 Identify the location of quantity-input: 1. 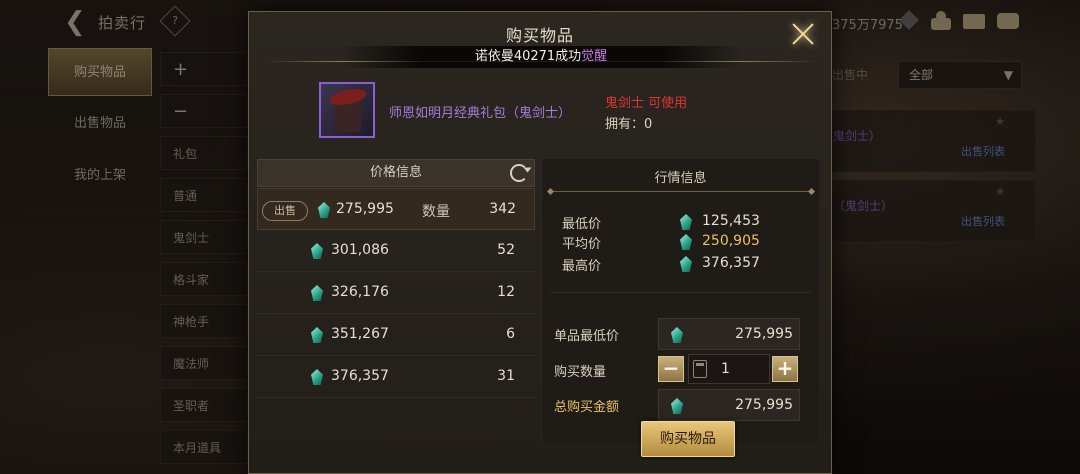
(729, 369).